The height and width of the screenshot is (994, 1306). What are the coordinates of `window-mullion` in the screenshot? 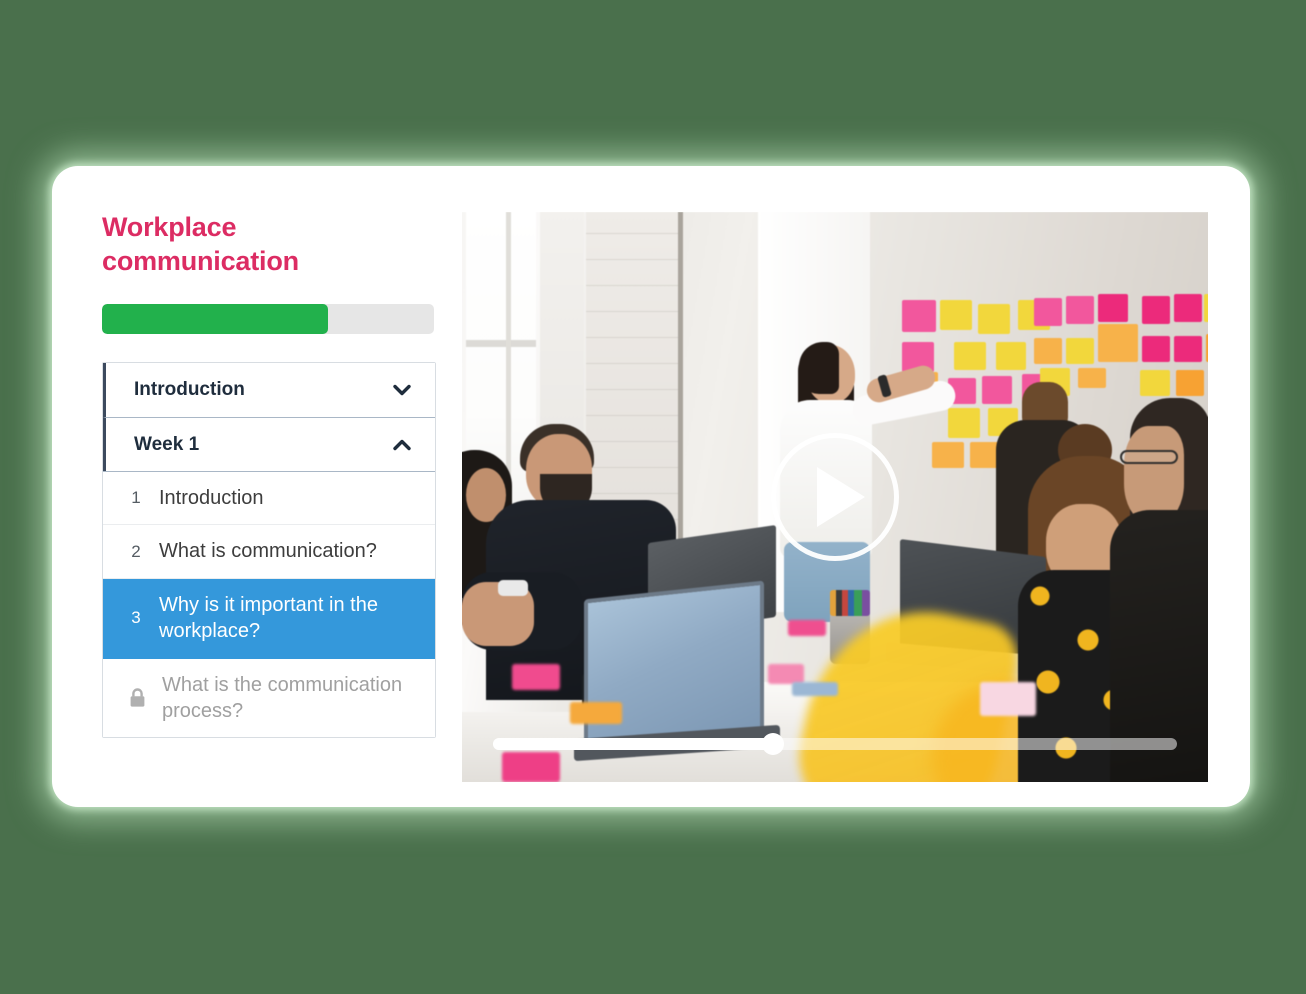 It's located at (501, 343).